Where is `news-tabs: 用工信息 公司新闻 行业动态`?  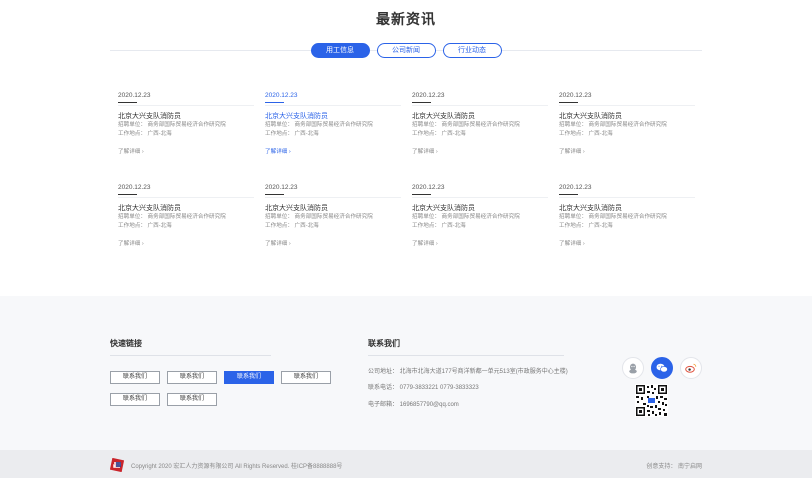
news-tabs: 用工信息 公司新闻 行业动态 is located at coordinates (406, 50).